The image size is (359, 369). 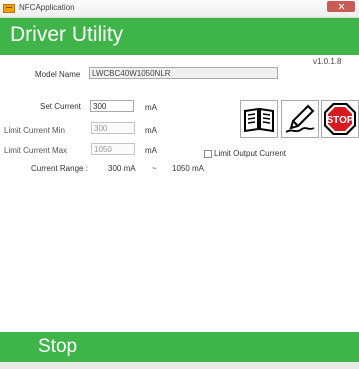 I want to click on window-titlebar: NFCApplication, so click(x=179, y=9).